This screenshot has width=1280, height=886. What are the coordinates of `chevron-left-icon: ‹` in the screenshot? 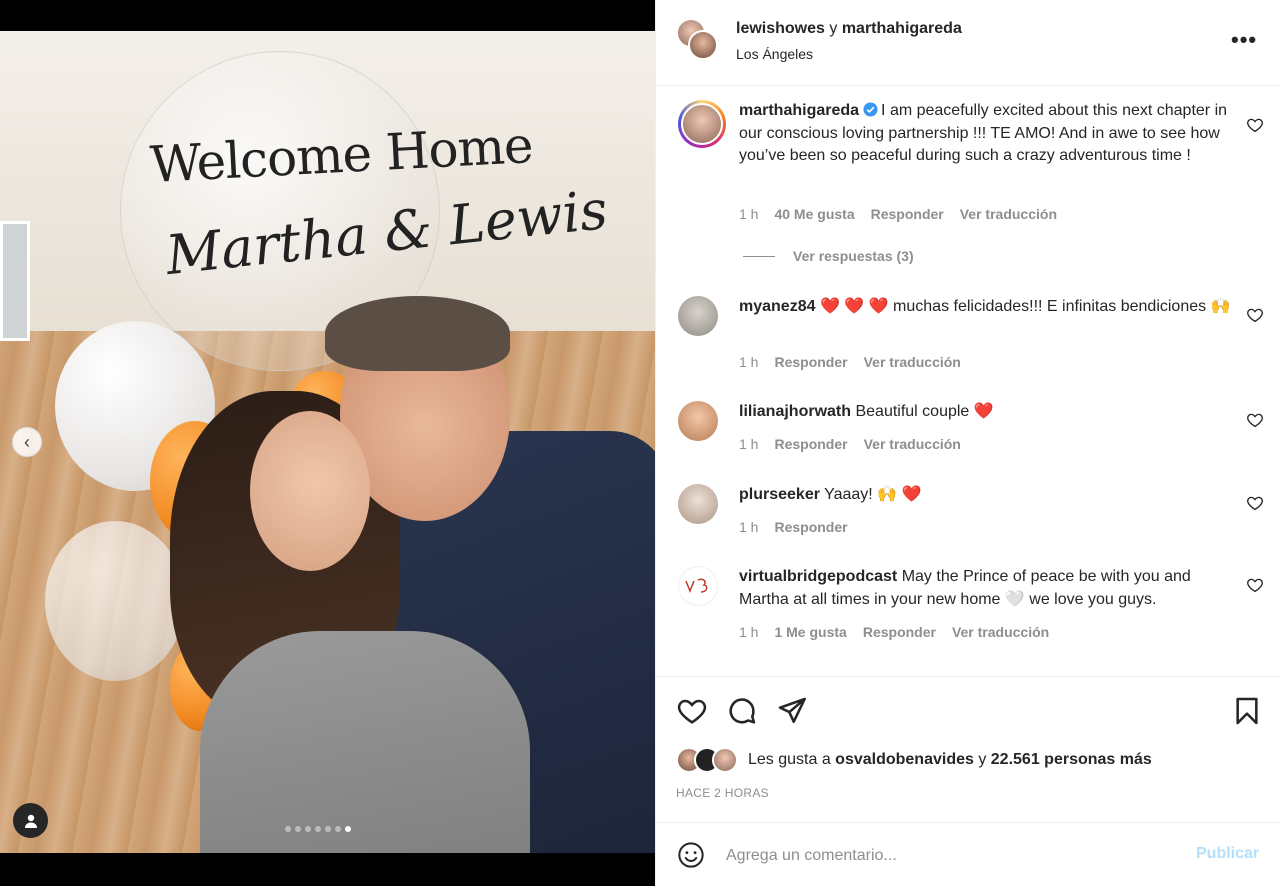 It's located at (27, 441).